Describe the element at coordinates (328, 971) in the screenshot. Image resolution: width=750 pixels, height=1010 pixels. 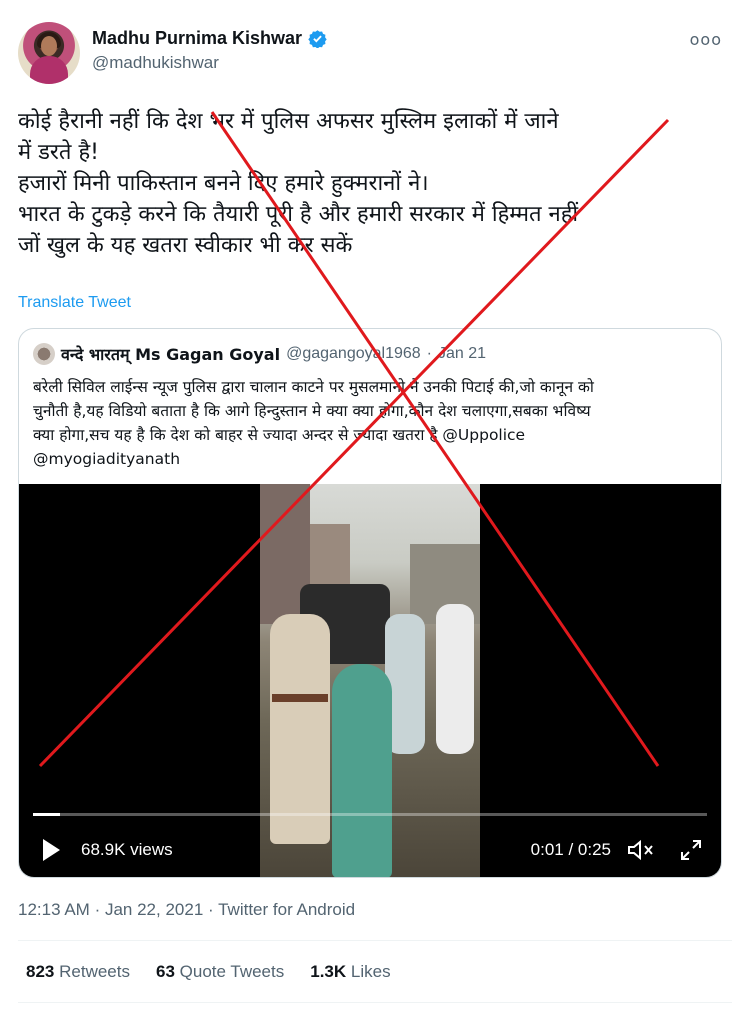
I see `likes-count: 1.3K` at that location.